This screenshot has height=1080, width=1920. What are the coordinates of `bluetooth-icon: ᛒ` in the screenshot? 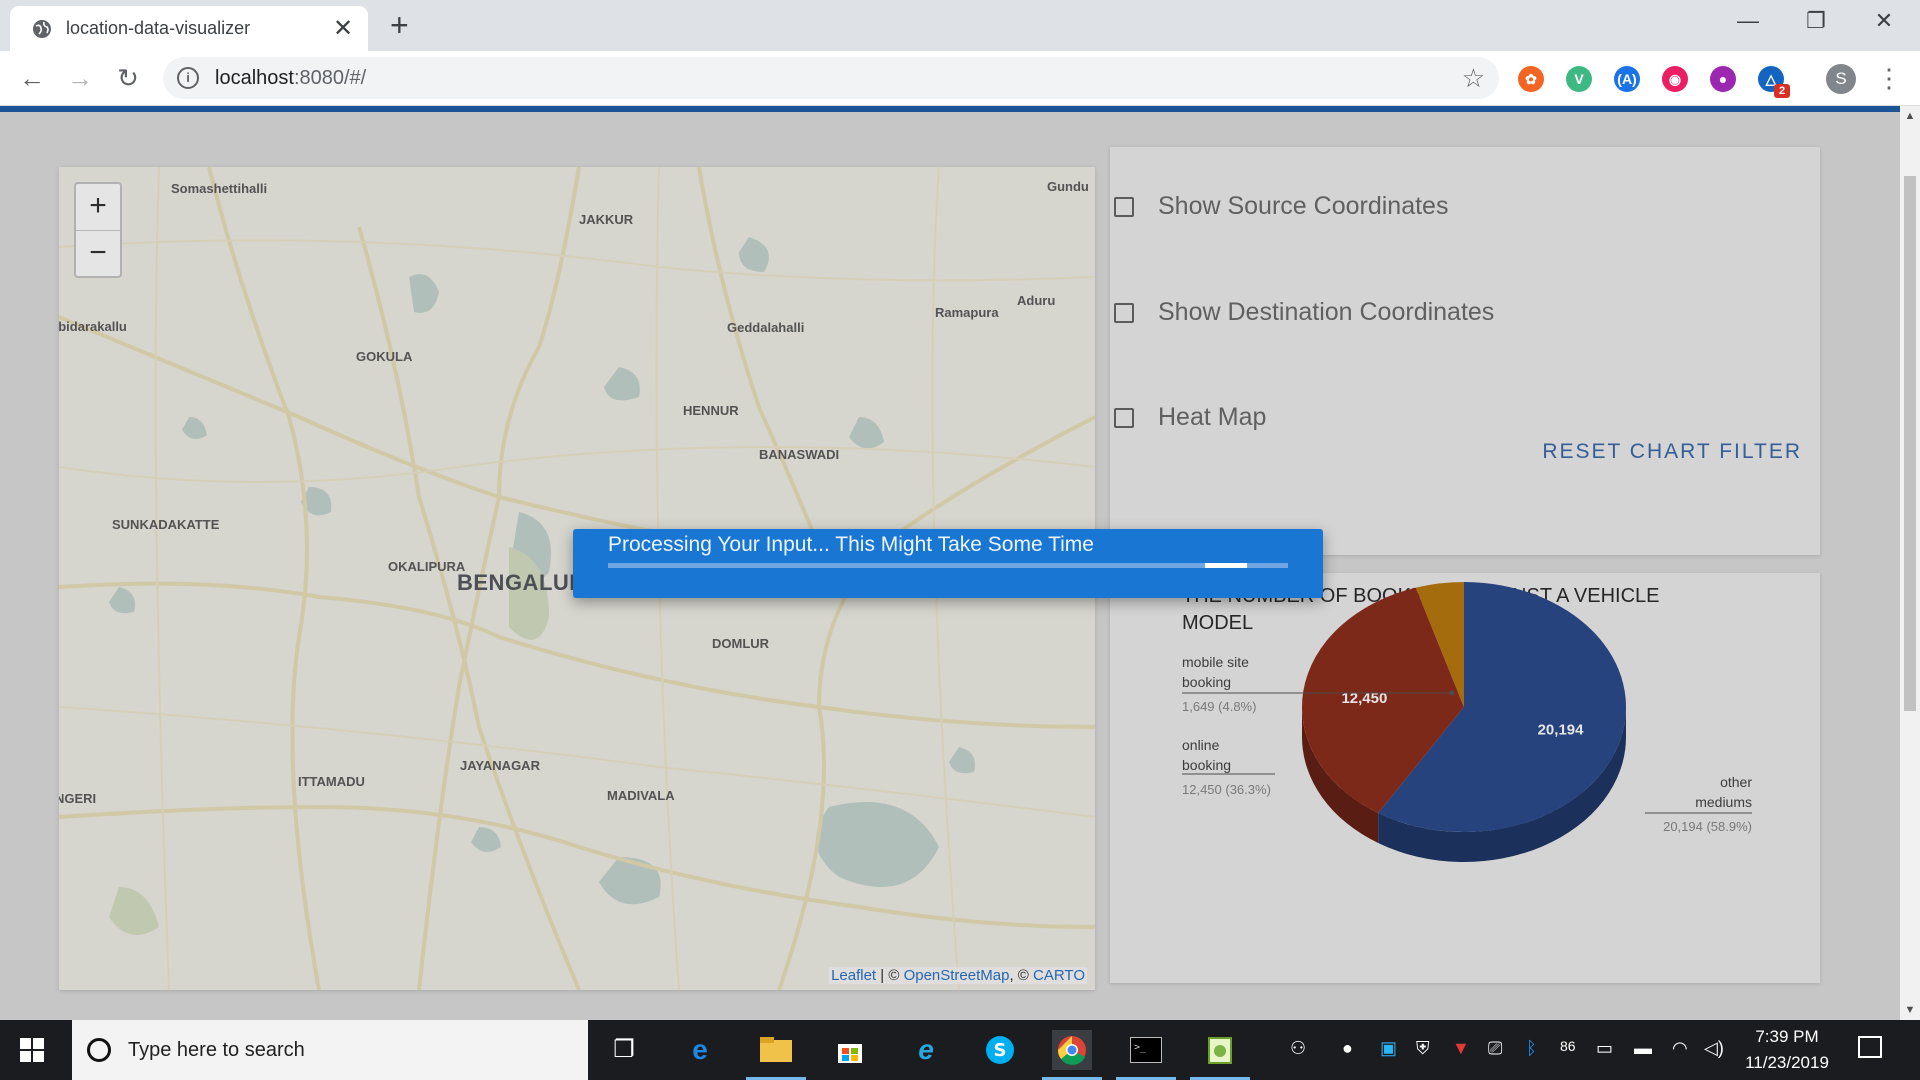 It's located at (1531, 1048).